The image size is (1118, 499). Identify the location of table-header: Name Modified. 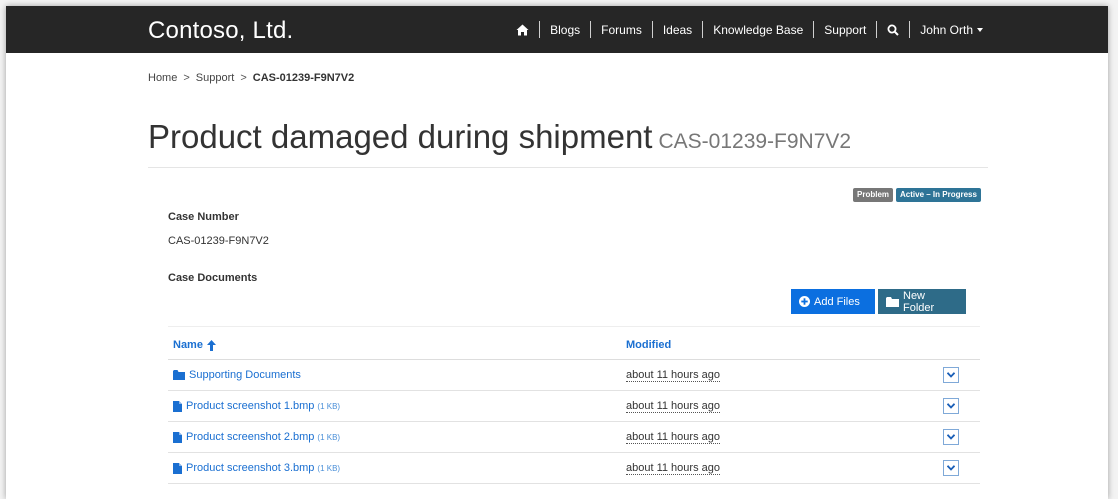
(574, 343).